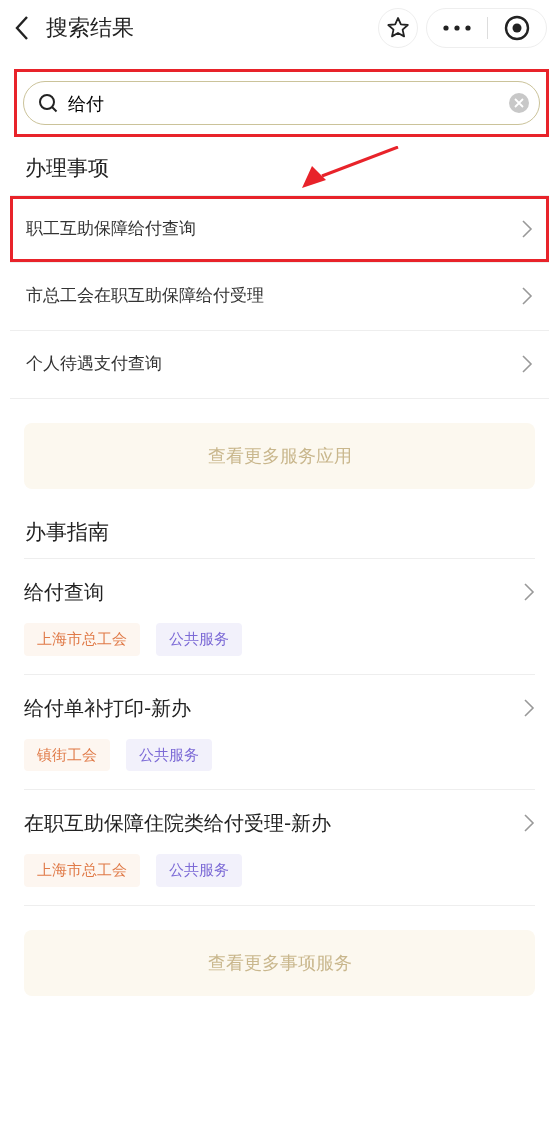  I want to click on list-item: 职工互助保障给付查询, so click(279, 228).